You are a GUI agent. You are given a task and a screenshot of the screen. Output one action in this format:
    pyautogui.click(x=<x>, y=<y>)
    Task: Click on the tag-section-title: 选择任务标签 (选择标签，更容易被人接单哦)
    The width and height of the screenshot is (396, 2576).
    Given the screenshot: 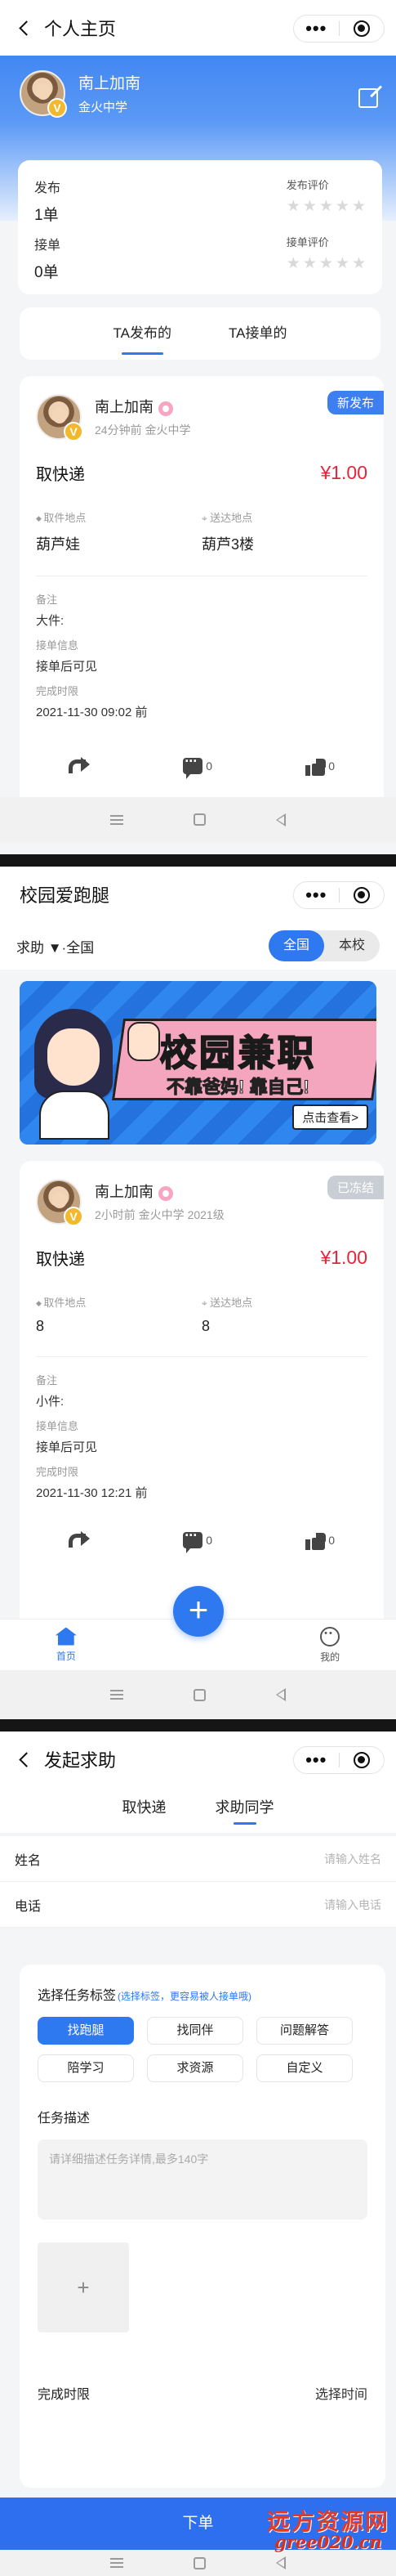 What is the action you would take?
    pyautogui.click(x=145, y=1996)
    